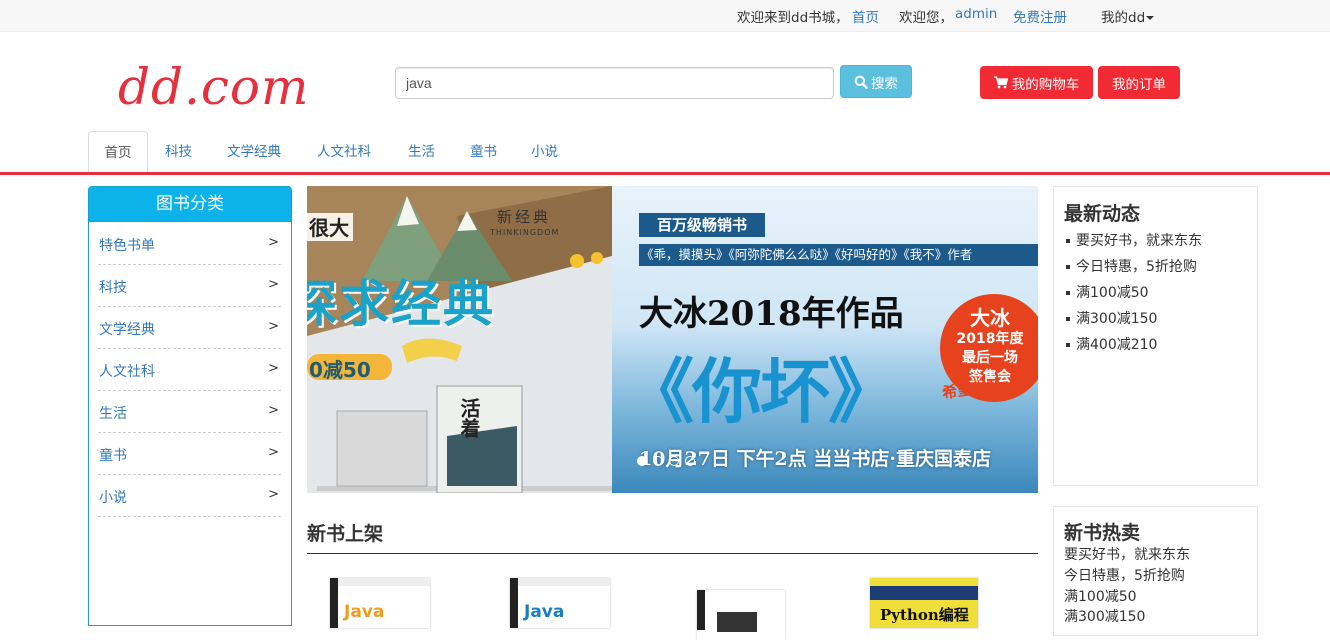  I want to click on search-input, so click(614, 83).